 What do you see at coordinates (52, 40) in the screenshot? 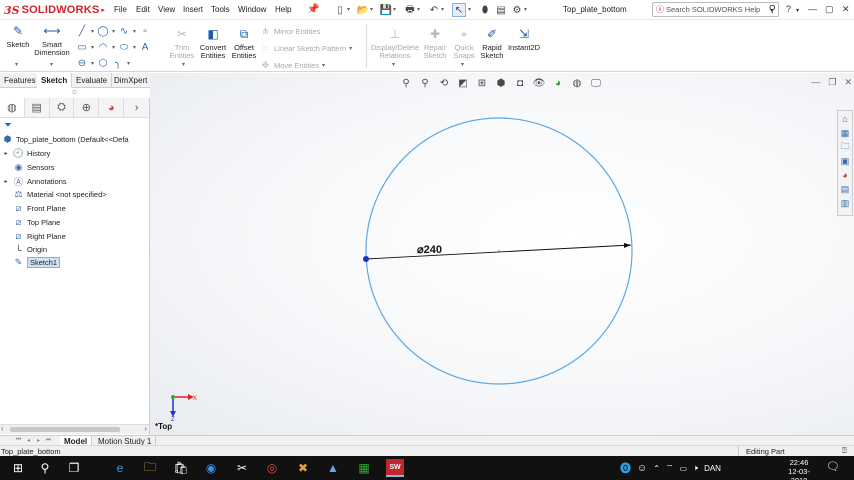
I see `smart-dimension-button: ⟷ Smart Dimension` at bounding box center [52, 40].